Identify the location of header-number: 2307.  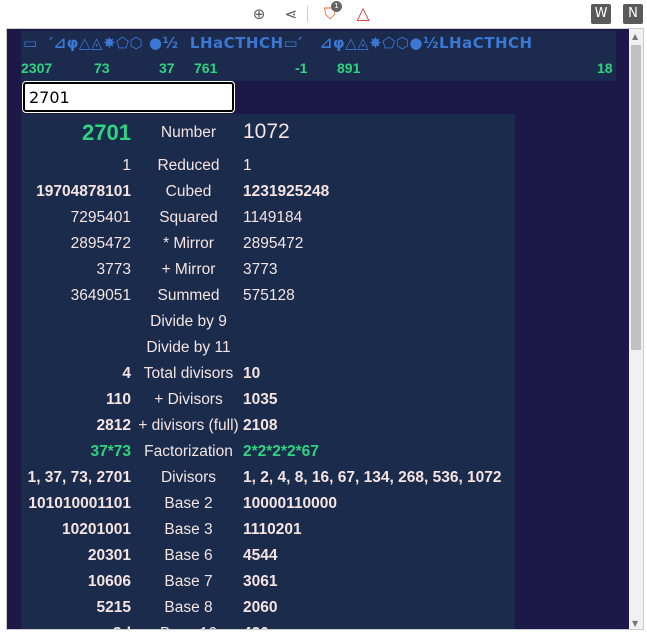
(37, 68).